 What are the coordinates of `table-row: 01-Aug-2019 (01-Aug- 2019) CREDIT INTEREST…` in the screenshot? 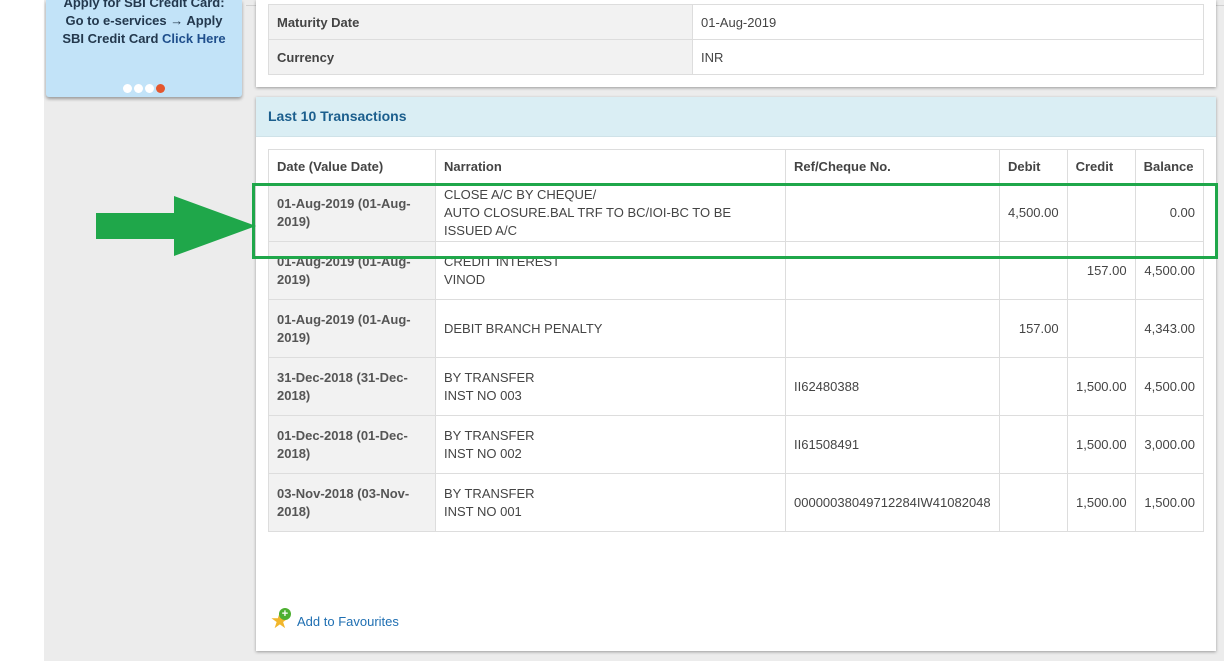 It's located at (736, 270).